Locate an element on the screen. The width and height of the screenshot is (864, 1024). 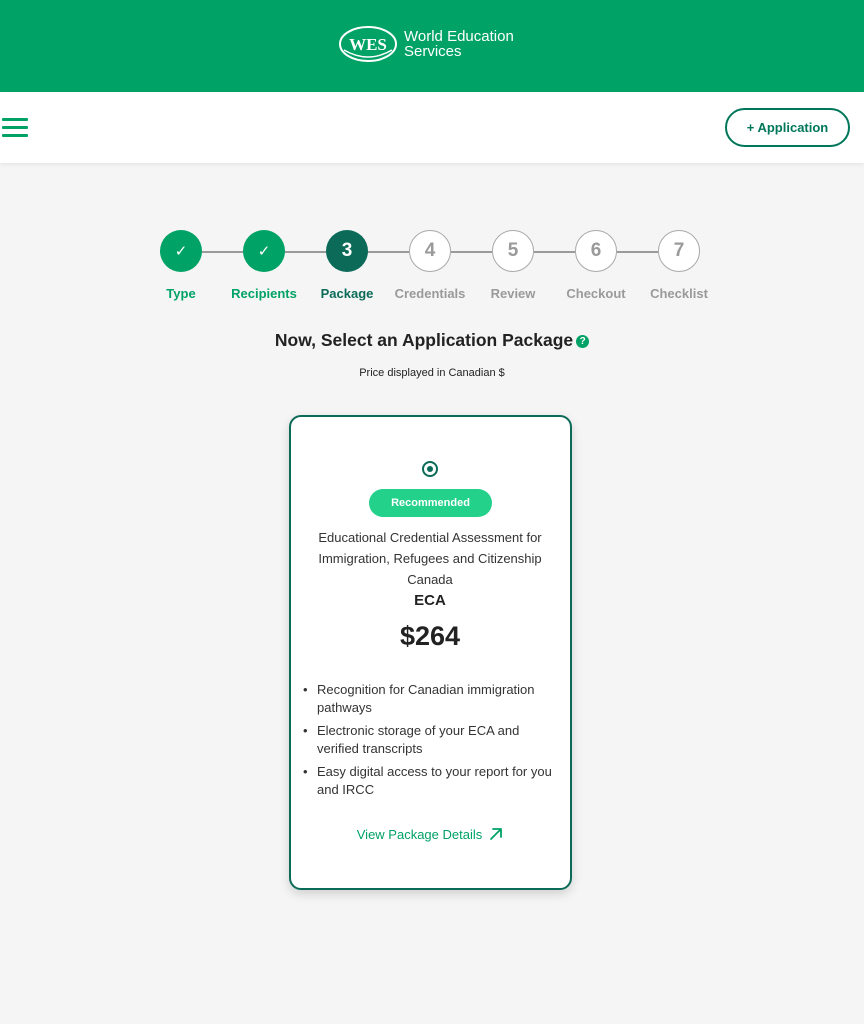
package-name: ECA is located at coordinates (430, 600).